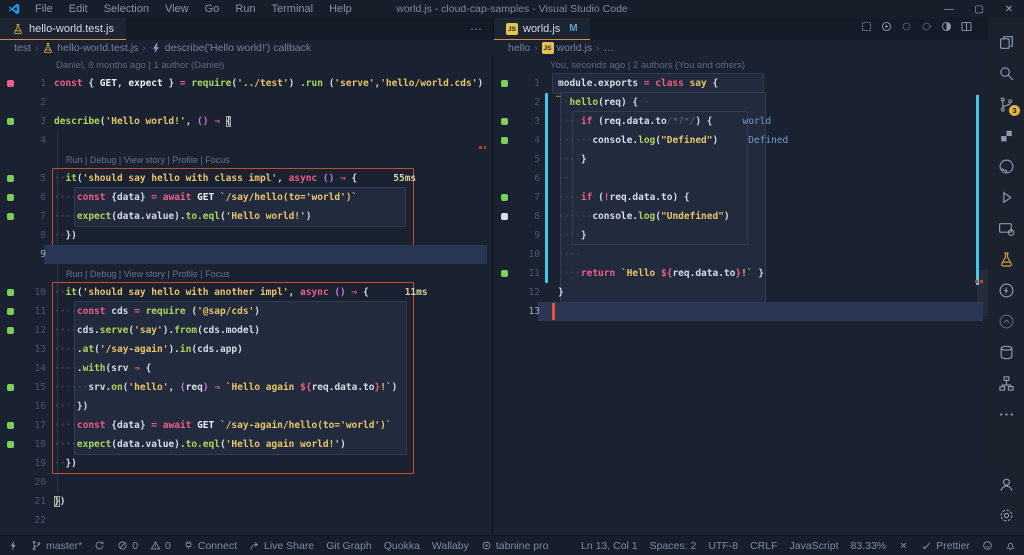  I want to click on test-run-button, so click(866, 29).